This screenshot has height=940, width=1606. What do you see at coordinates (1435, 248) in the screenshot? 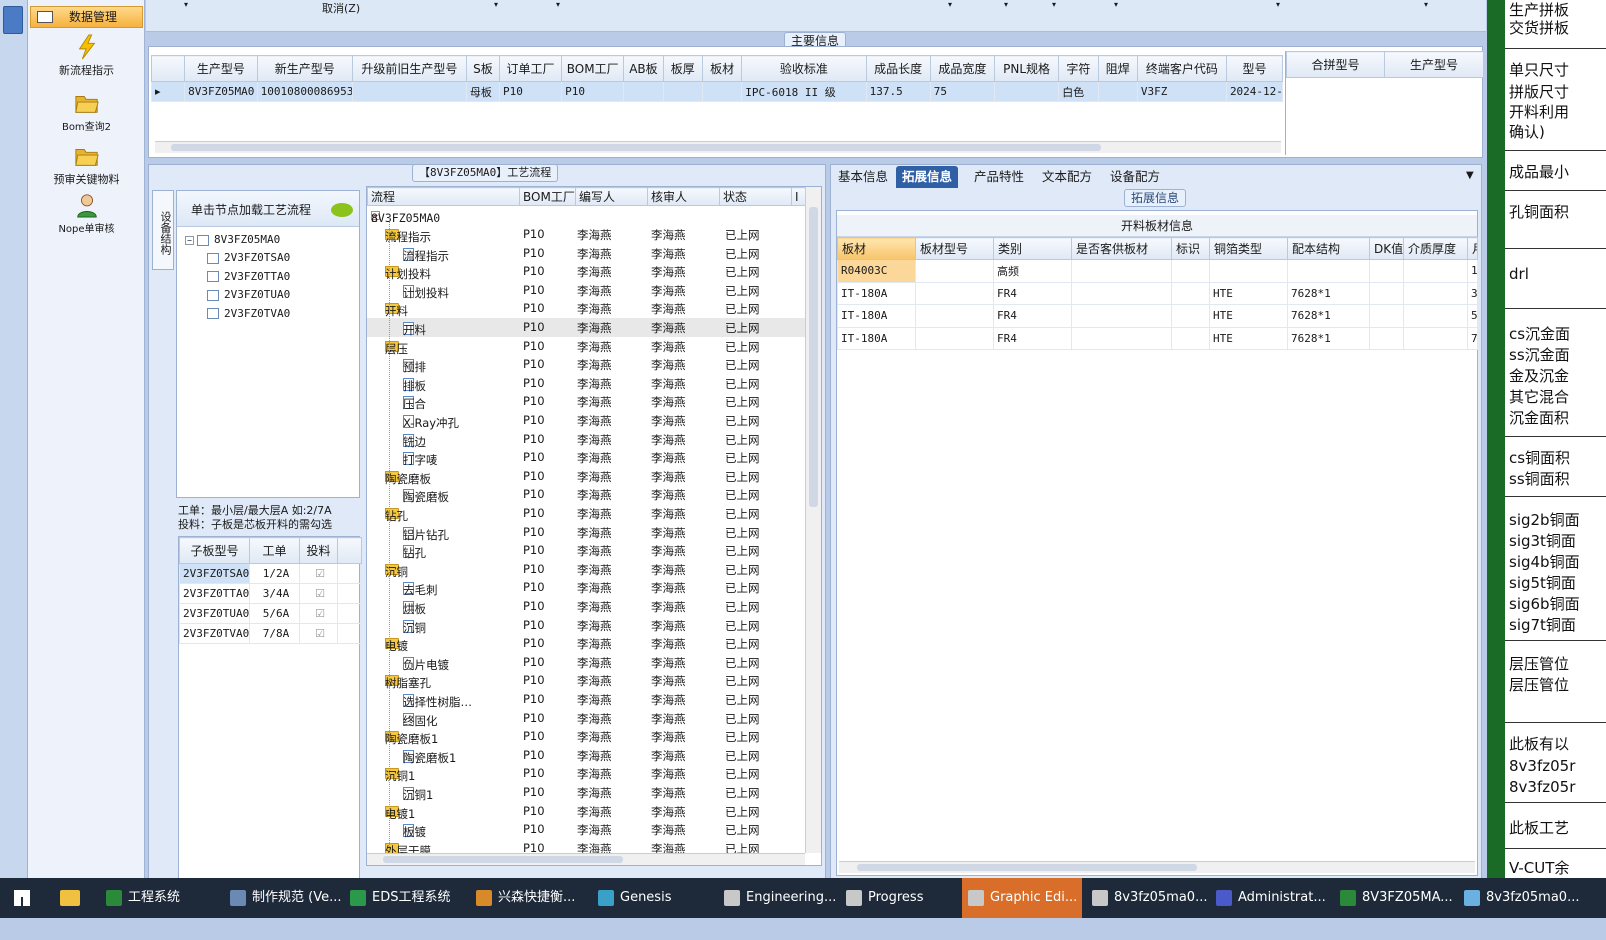
I see `ext-column-header: 介质厚度` at bounding box center [1435, 248].